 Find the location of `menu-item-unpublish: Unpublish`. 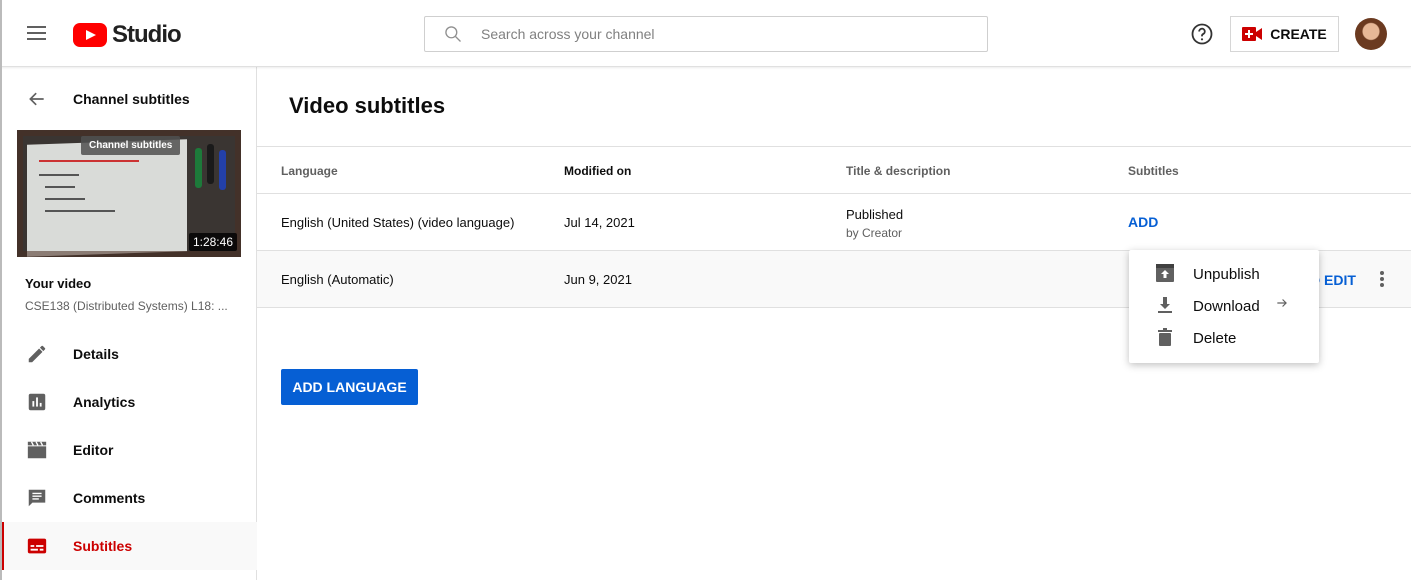

menu-item-unpublish: Unpublish is located at coordinates (1224, 274).